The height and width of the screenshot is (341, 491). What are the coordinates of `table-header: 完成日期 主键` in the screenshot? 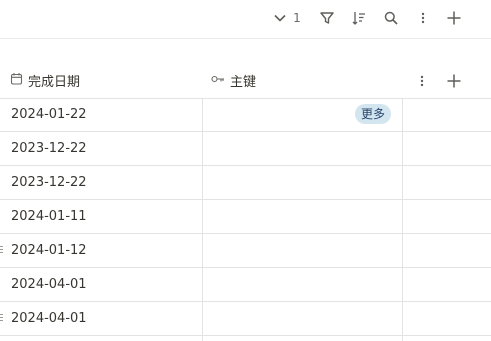 It's located at (245, 81).